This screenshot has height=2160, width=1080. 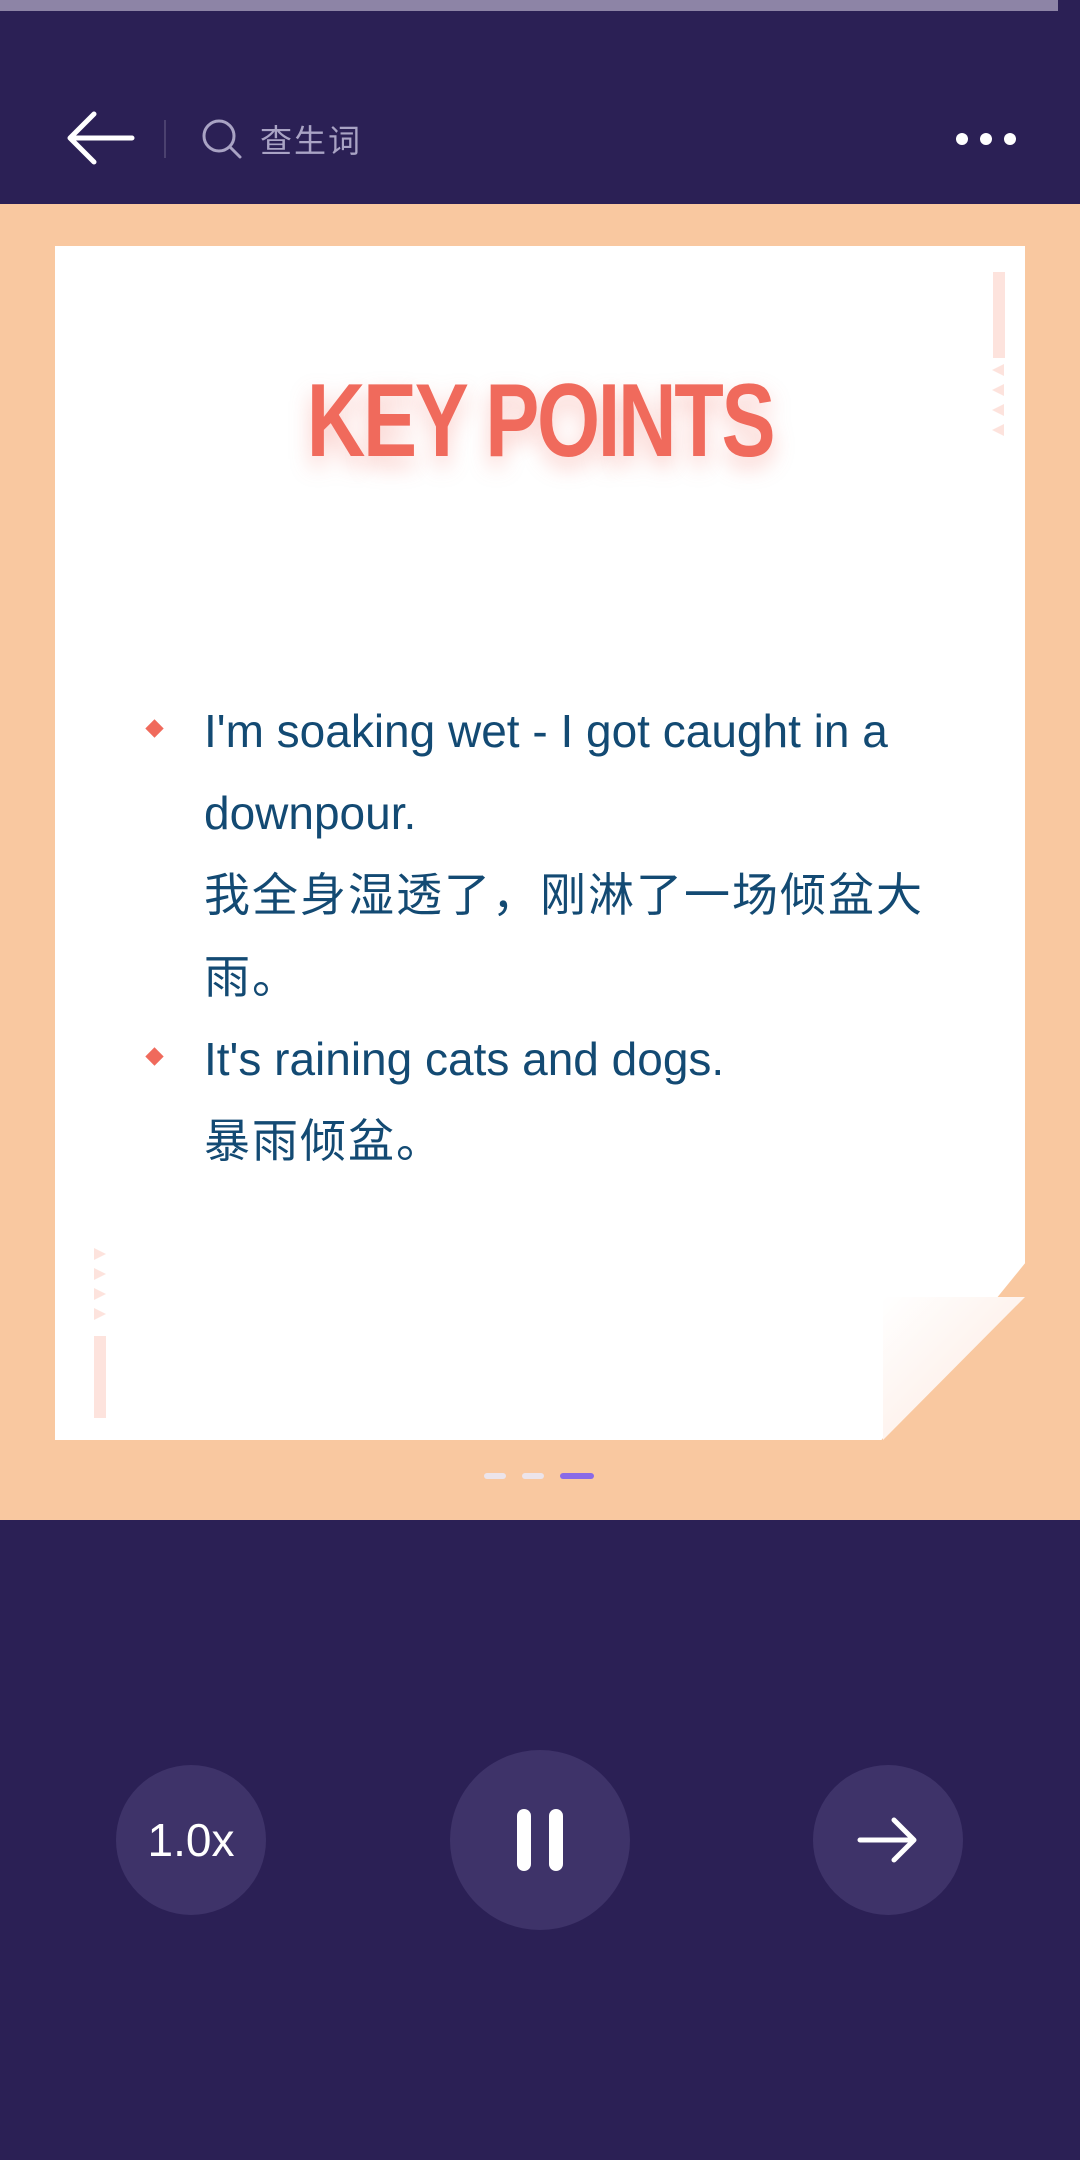 I want to click on word-lookup-button: 查生词, so click(x=281, y=139).